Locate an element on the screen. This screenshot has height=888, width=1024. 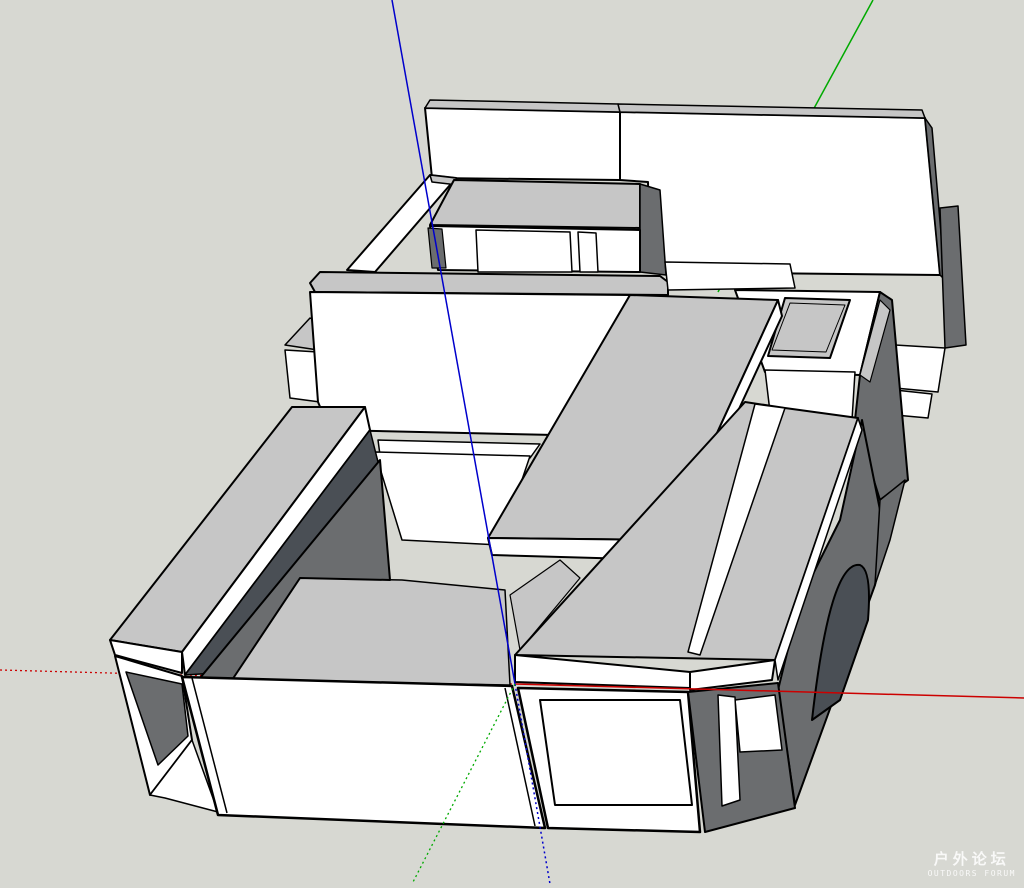
front-opening is located at coordinates (616, 752).